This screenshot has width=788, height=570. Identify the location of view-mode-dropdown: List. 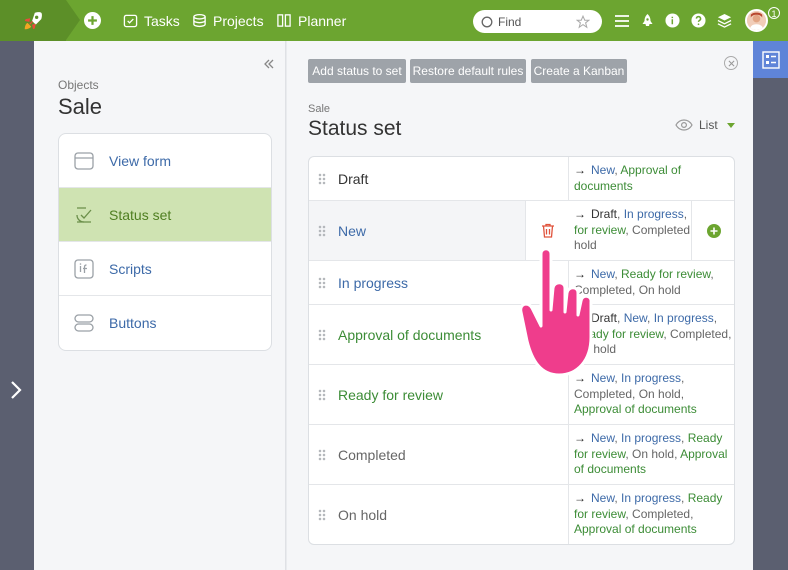
(705, 125).